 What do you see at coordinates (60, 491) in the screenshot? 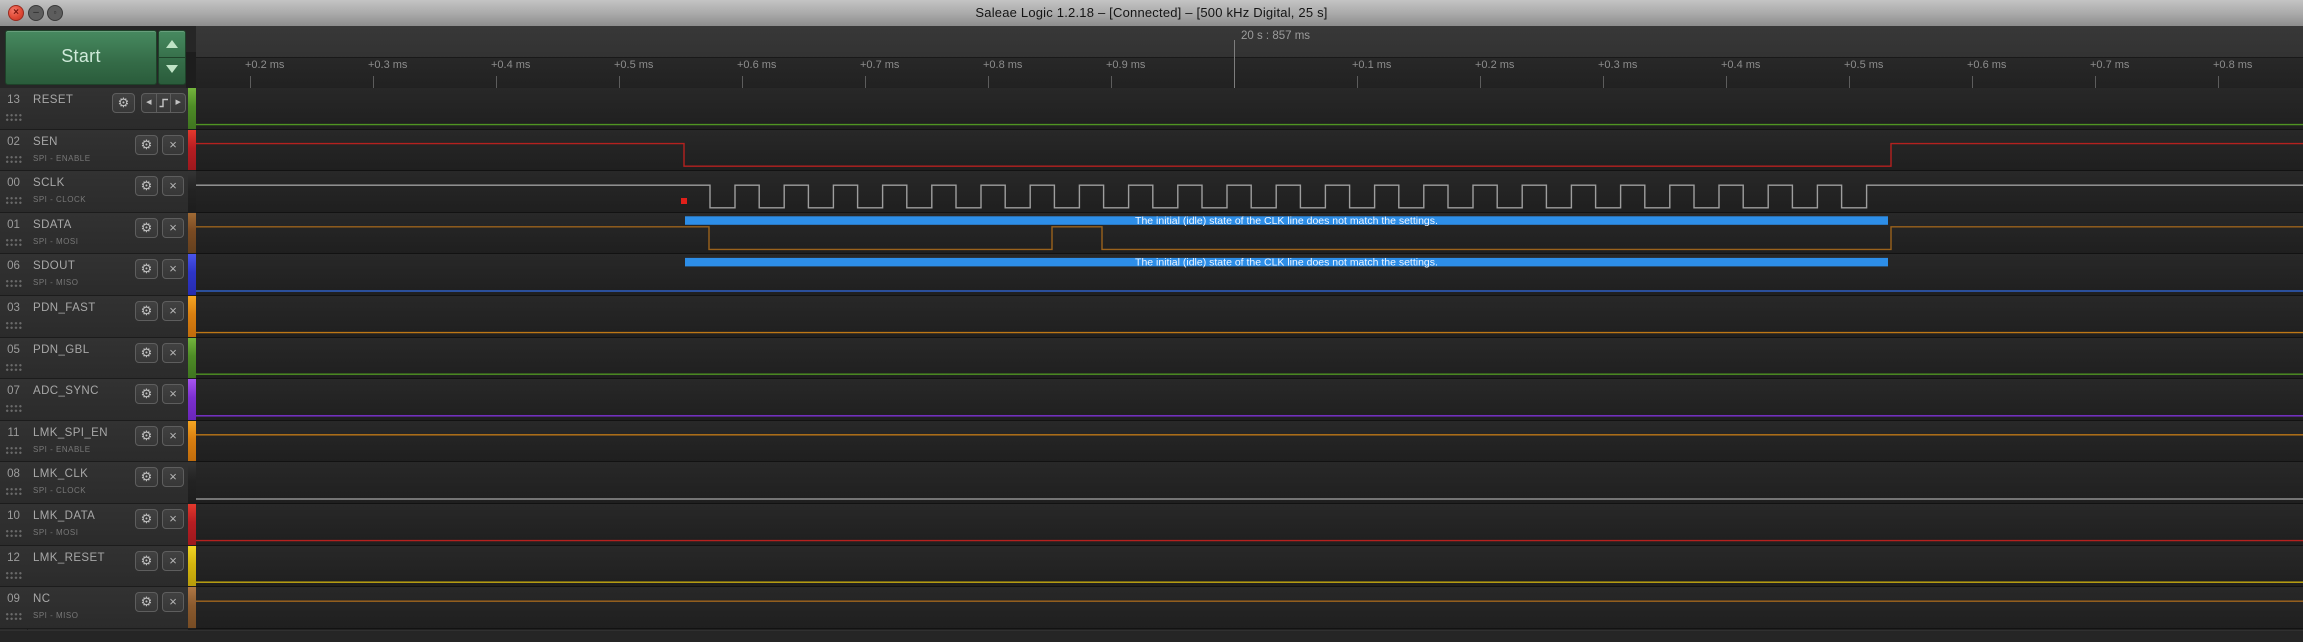
I see `channel-protocol-label: SPI - CLOCK` at bounding box center [60, 491].